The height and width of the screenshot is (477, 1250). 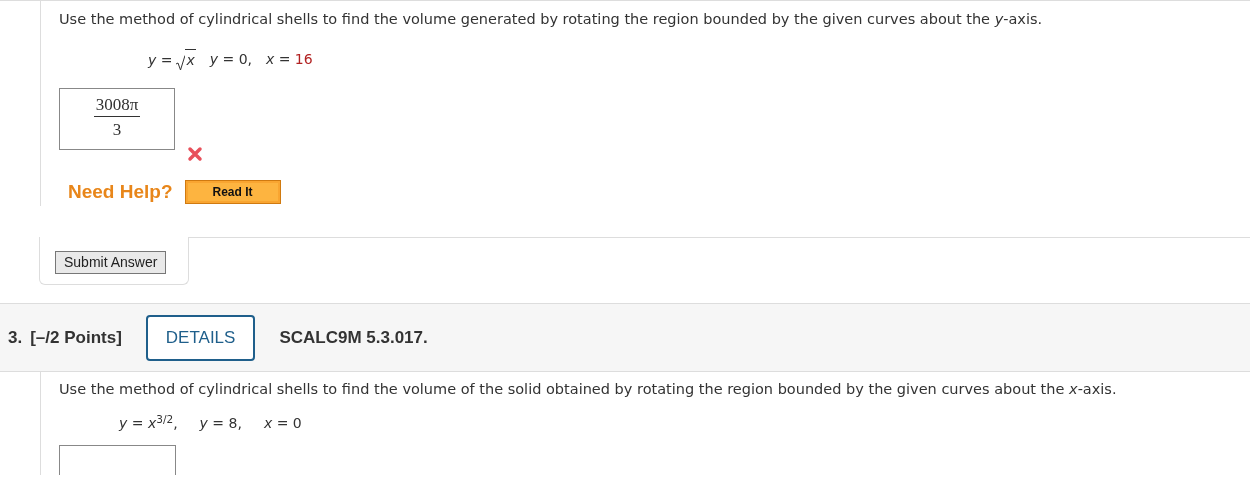 What do you see at coordinates (148, 423) in the screenshot?
I see `equation-term: y = x$^{3/2}$,` at bounding box center [148, 423].